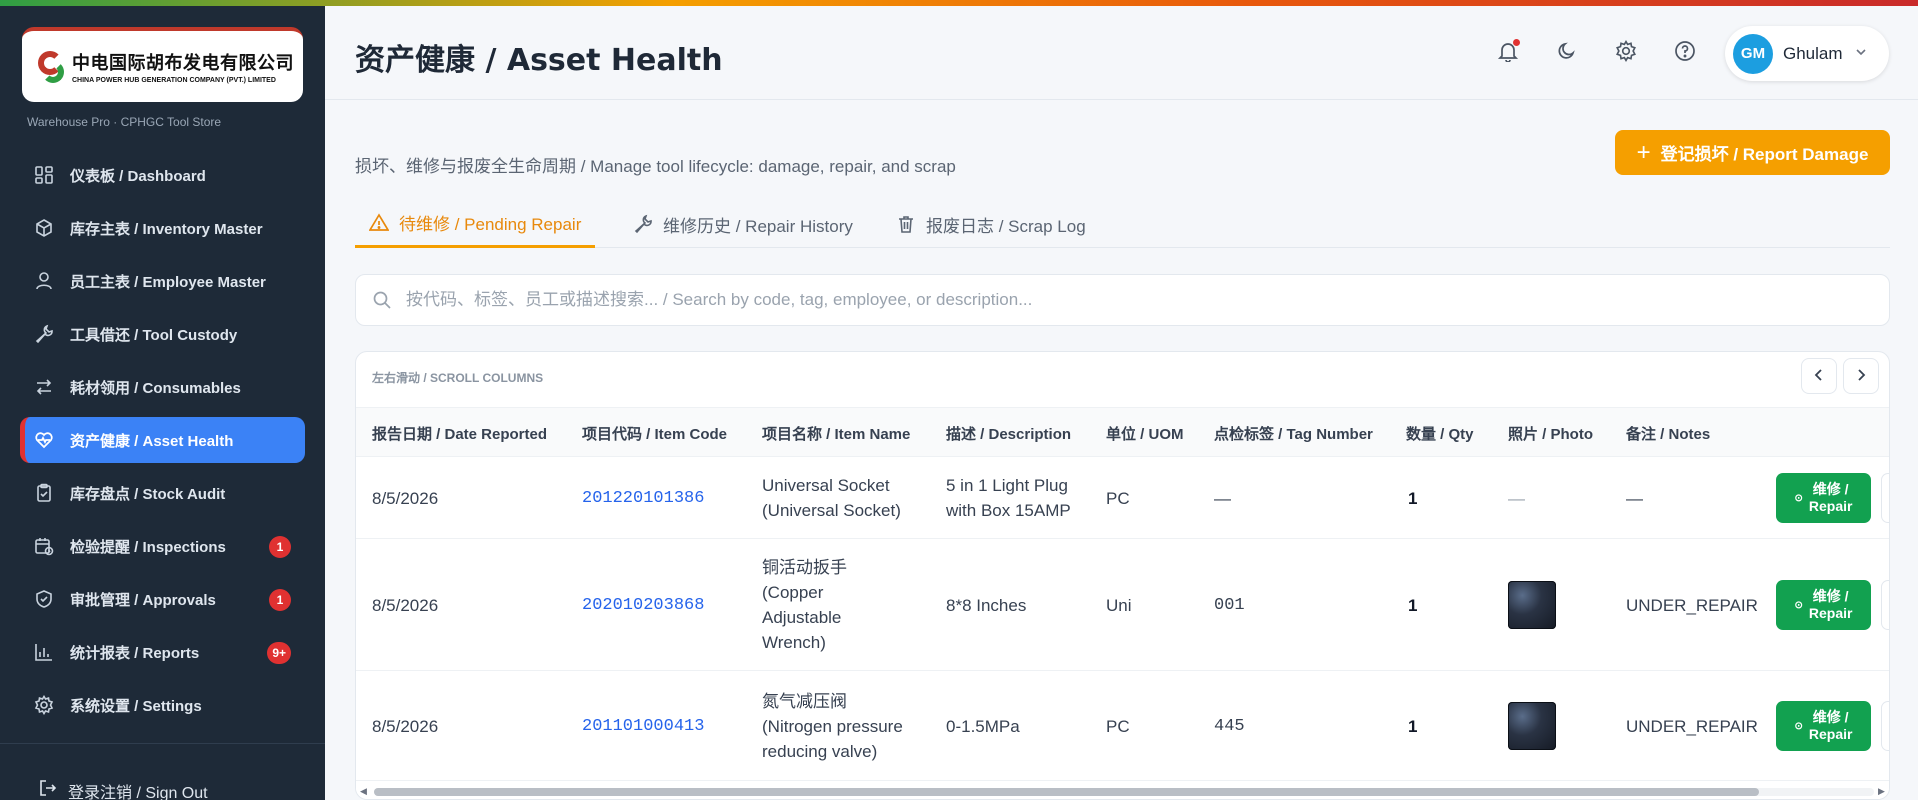  What do you see at coordinates (1008, 433) in the screenshot?
I see `column-header: 描述 / Description` at bounding box center [1008, 433].